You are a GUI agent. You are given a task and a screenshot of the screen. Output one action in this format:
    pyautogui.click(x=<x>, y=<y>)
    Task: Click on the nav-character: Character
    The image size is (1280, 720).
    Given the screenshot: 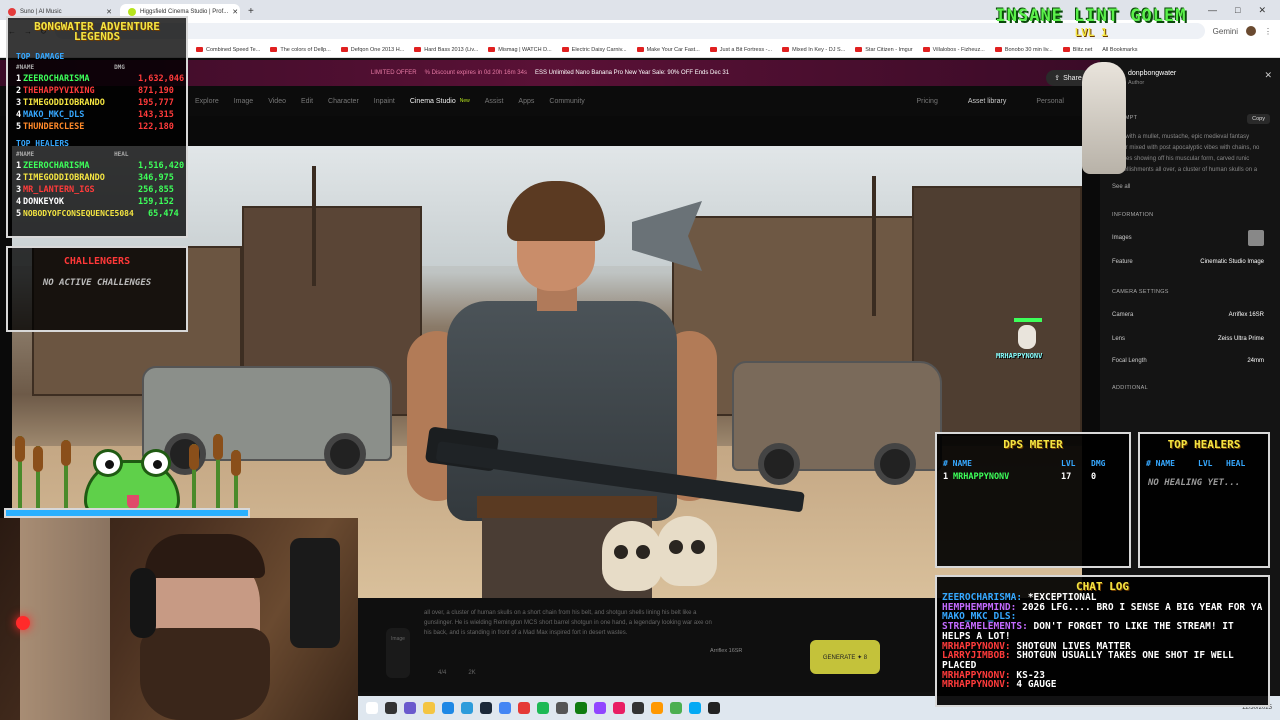 What is the action you would take?
    pyautogui.click(x=343, y=101)
    